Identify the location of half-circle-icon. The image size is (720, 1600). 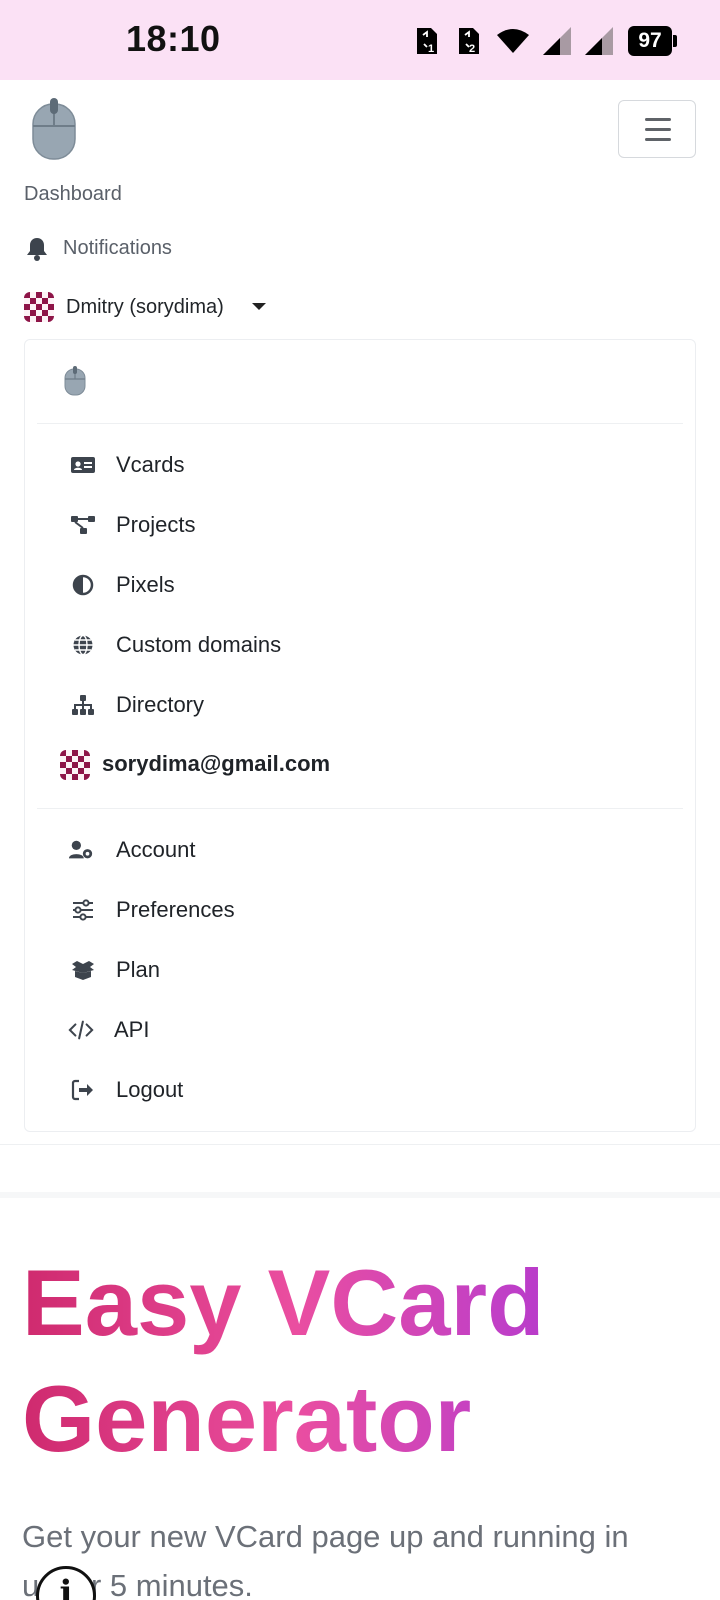
(83, 585).